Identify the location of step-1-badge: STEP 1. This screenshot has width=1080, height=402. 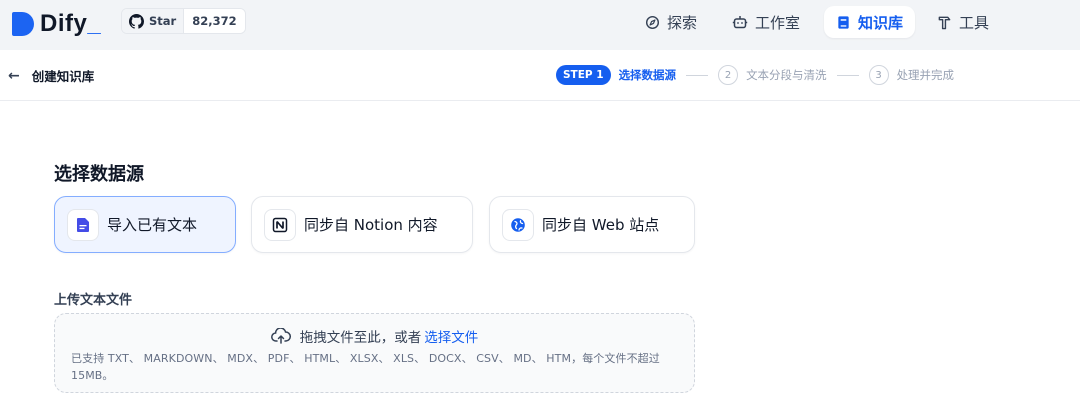
(583, 75).